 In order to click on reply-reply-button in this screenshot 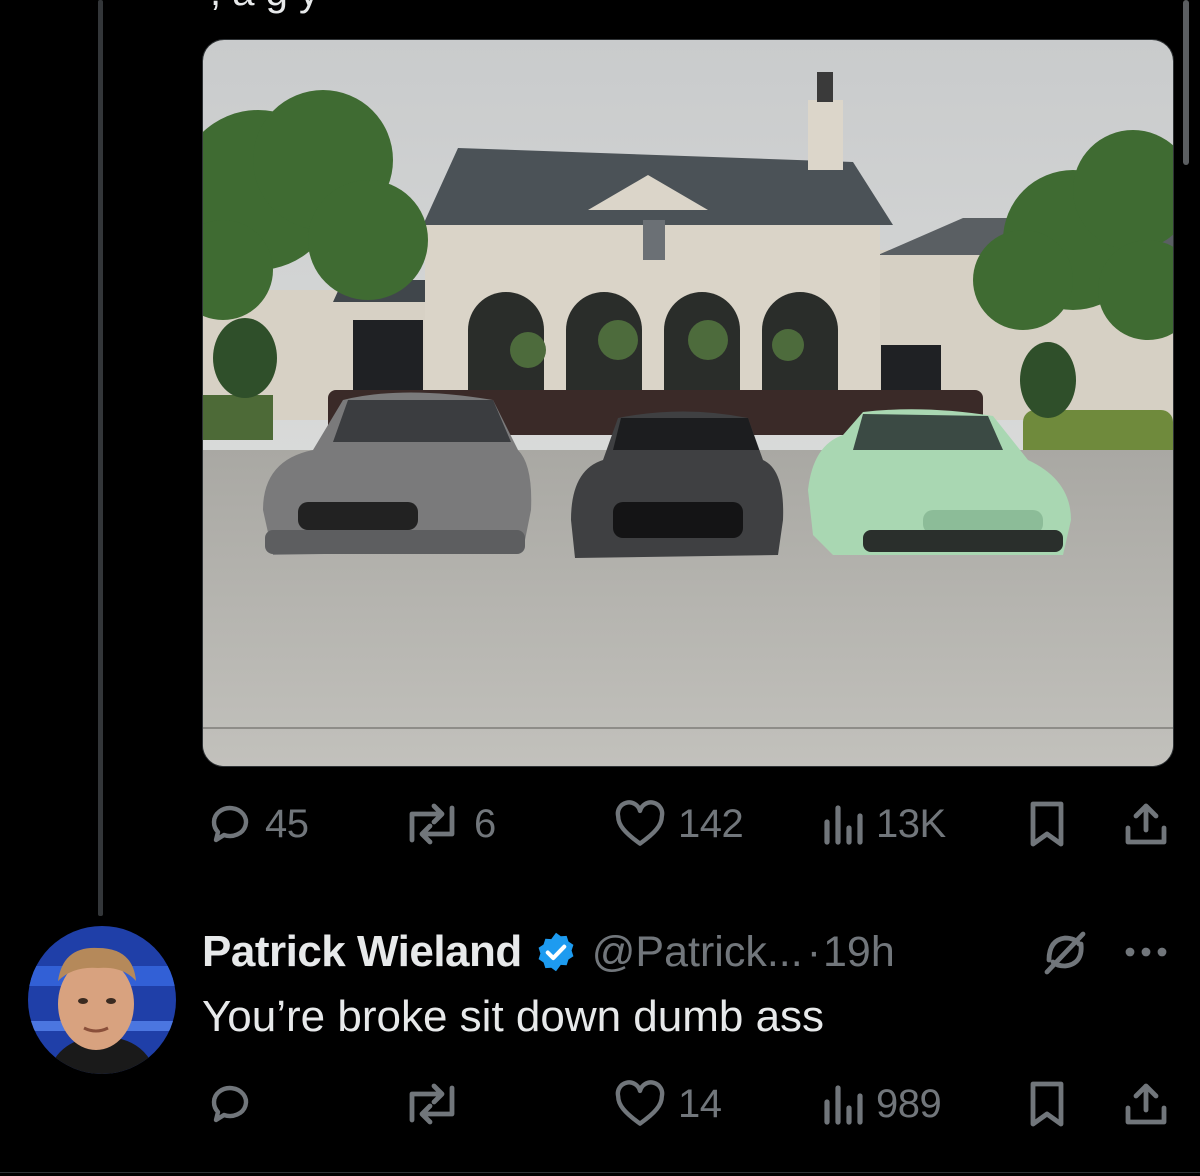, I will do `click(235, 1104)`.